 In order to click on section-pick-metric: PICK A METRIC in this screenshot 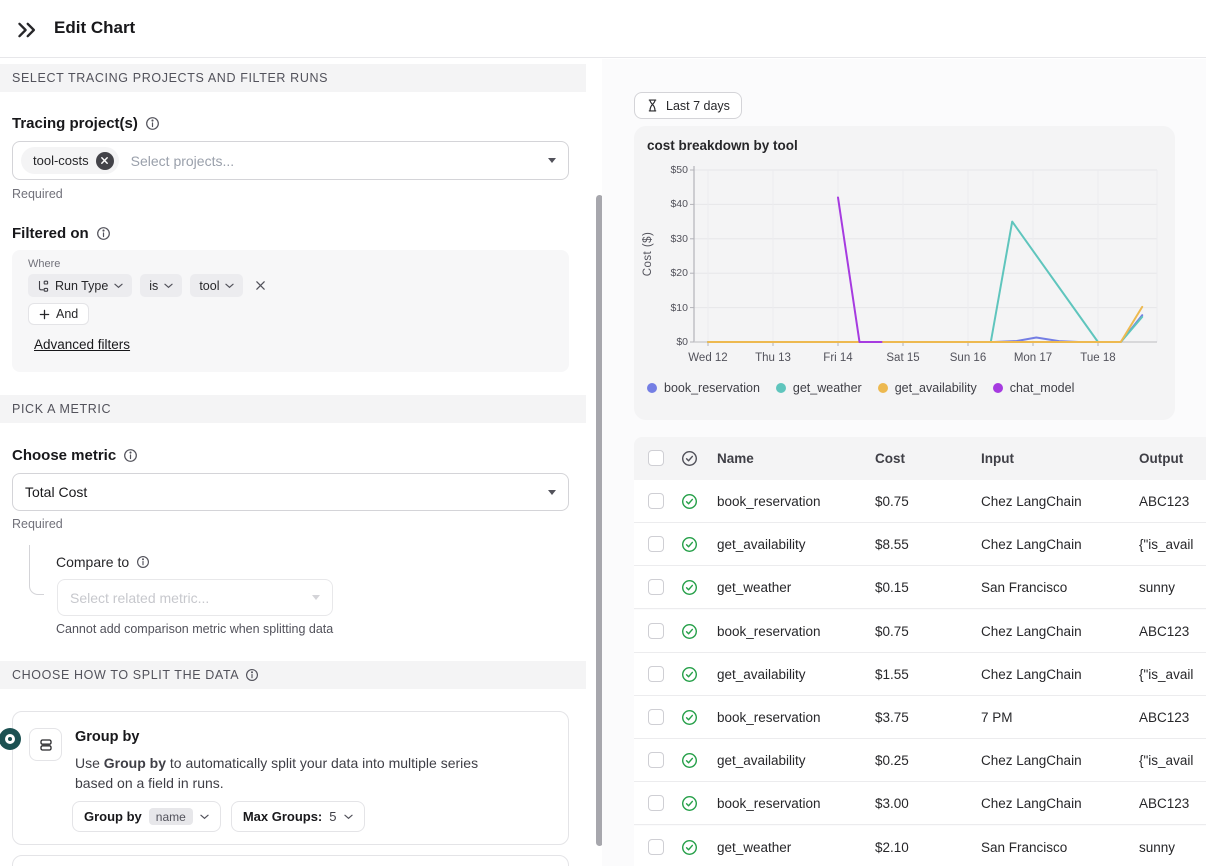, I will do `click(293, 409)`.